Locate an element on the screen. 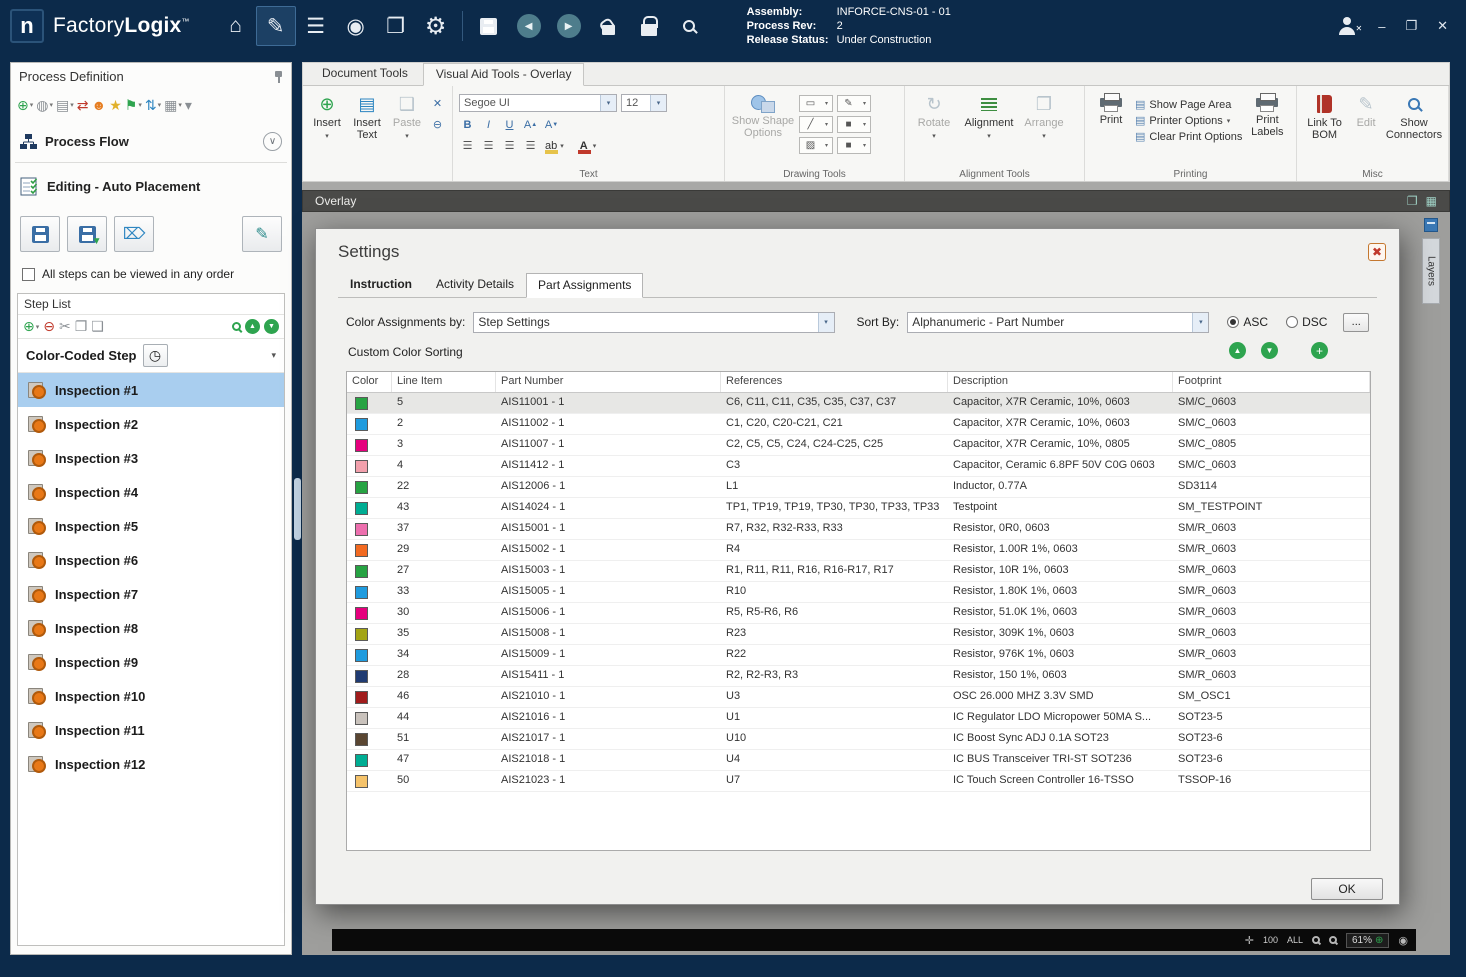 The image size is (1466, 977). layout-button: ▦ ▾ is located at coordinates (173, 105).